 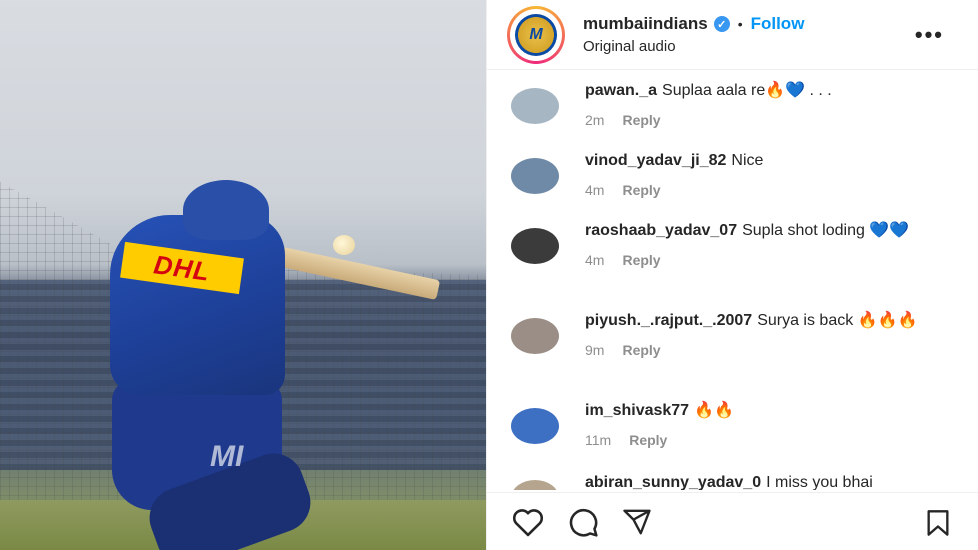 What do you see at coordinates (929, 35) in the screenshot?
I see `more-options-icon: •••` at bounding box center [929, 35].